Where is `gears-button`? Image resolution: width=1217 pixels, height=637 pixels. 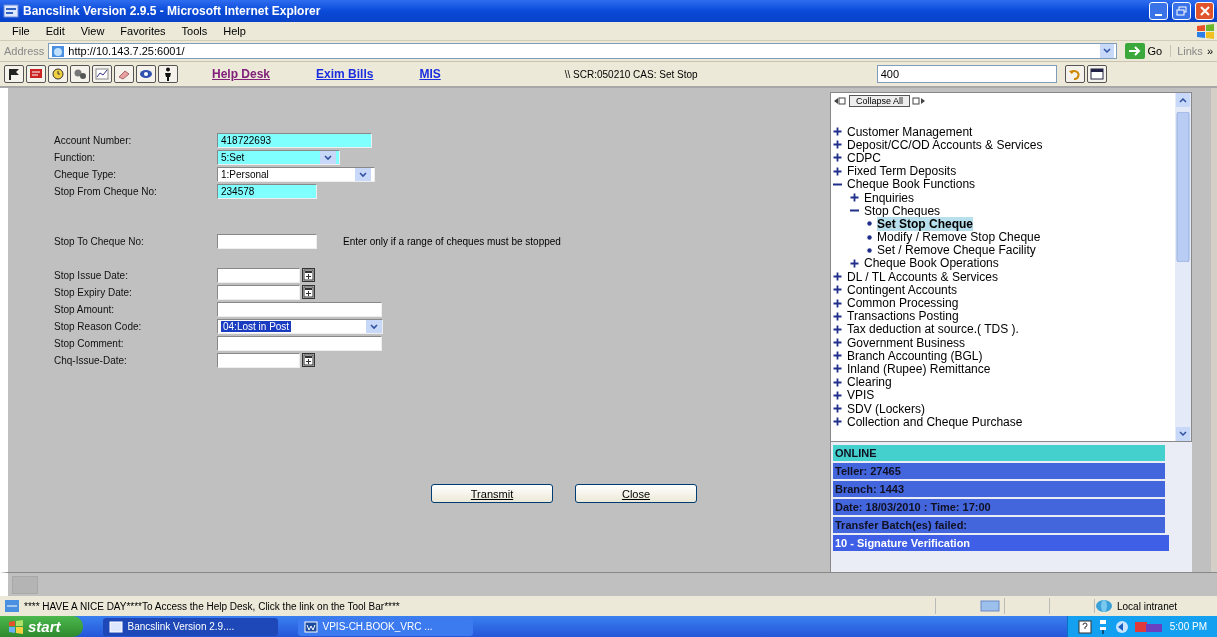 gears-button is located at coordinates (80, 74).